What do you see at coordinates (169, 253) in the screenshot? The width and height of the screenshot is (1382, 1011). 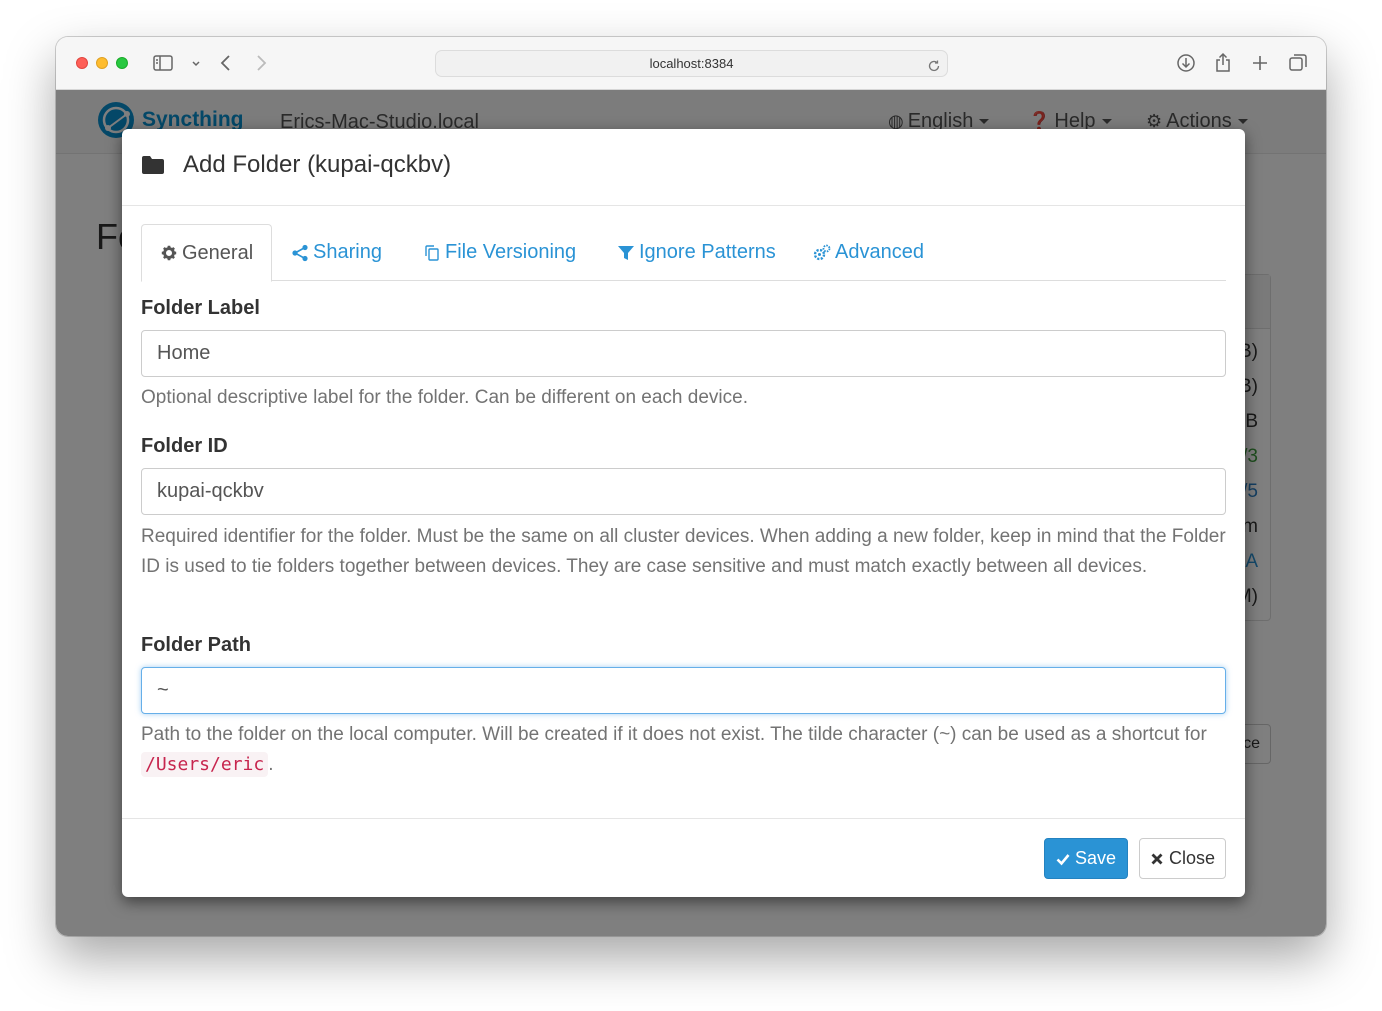 I see `gear-icon` at bounding box center [169, 253].